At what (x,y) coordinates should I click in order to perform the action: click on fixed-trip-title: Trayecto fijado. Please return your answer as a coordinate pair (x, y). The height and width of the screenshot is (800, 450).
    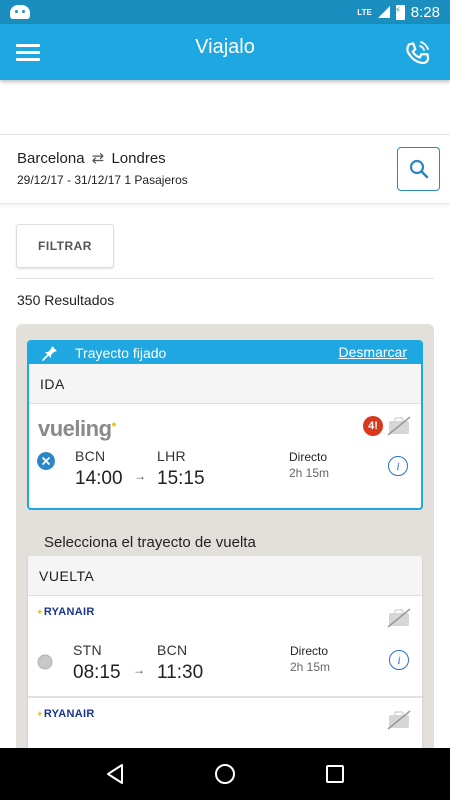
    Looking at the image, I should click on (121, 353).